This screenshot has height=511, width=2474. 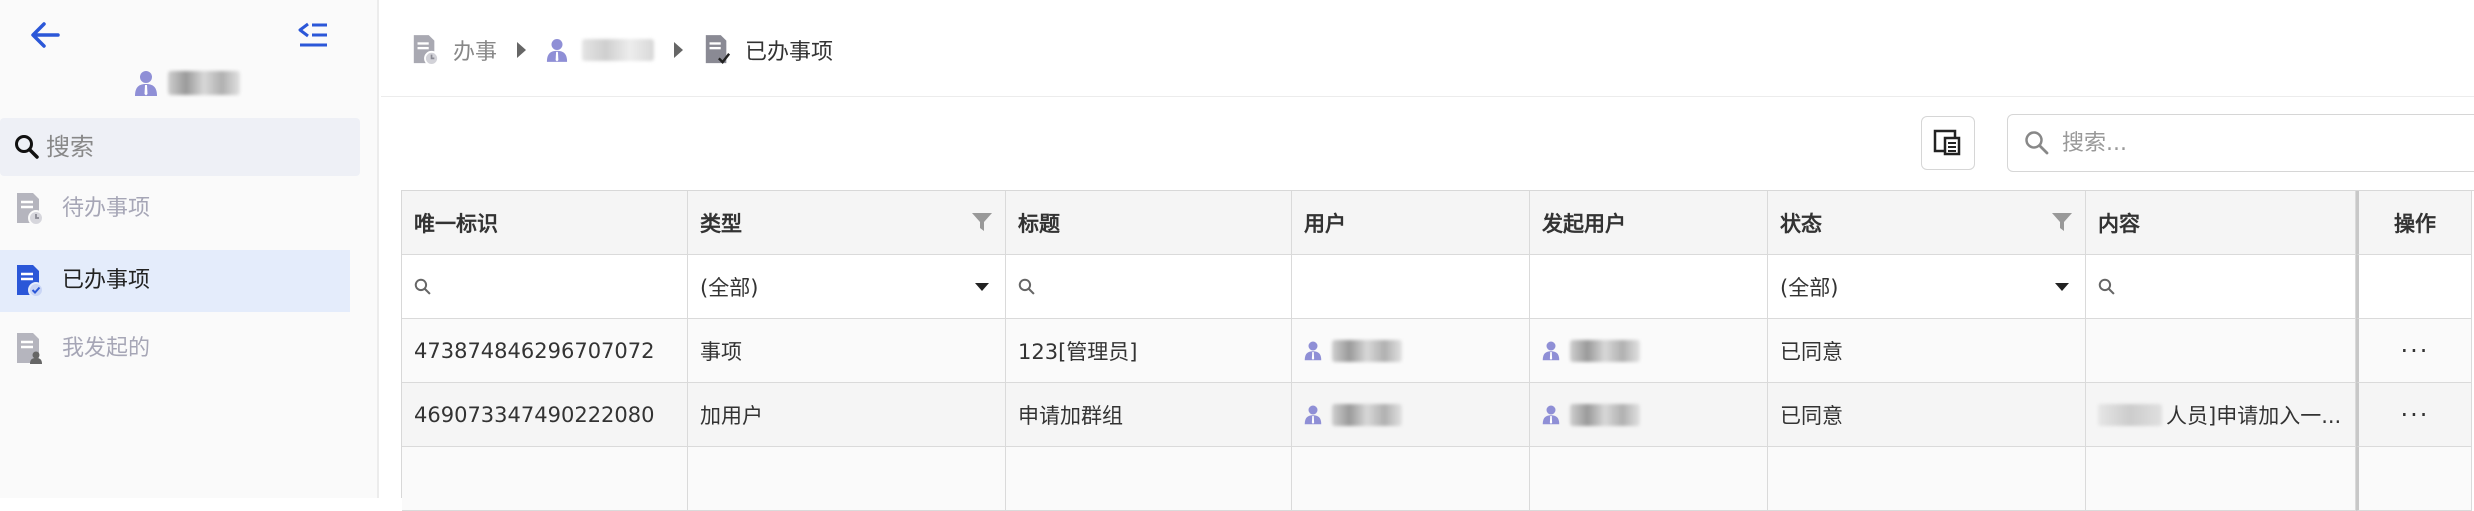 I want to click on filter-initiator, so click(x=1649, y=287).